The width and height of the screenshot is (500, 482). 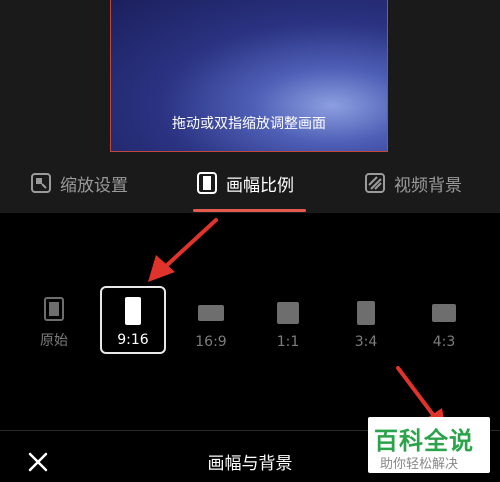 I want to click on annotation-arrow-down-left, so click(x=183, y=250).